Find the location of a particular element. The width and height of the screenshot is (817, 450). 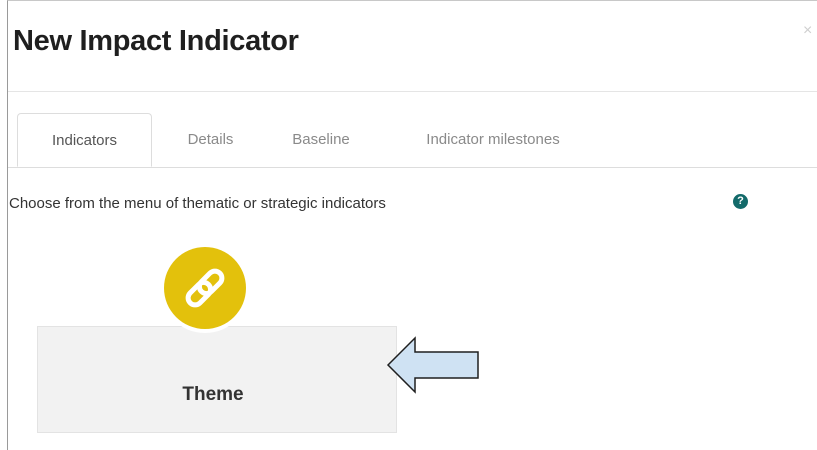

help-icon: ? is located at coordinates (740, 201).